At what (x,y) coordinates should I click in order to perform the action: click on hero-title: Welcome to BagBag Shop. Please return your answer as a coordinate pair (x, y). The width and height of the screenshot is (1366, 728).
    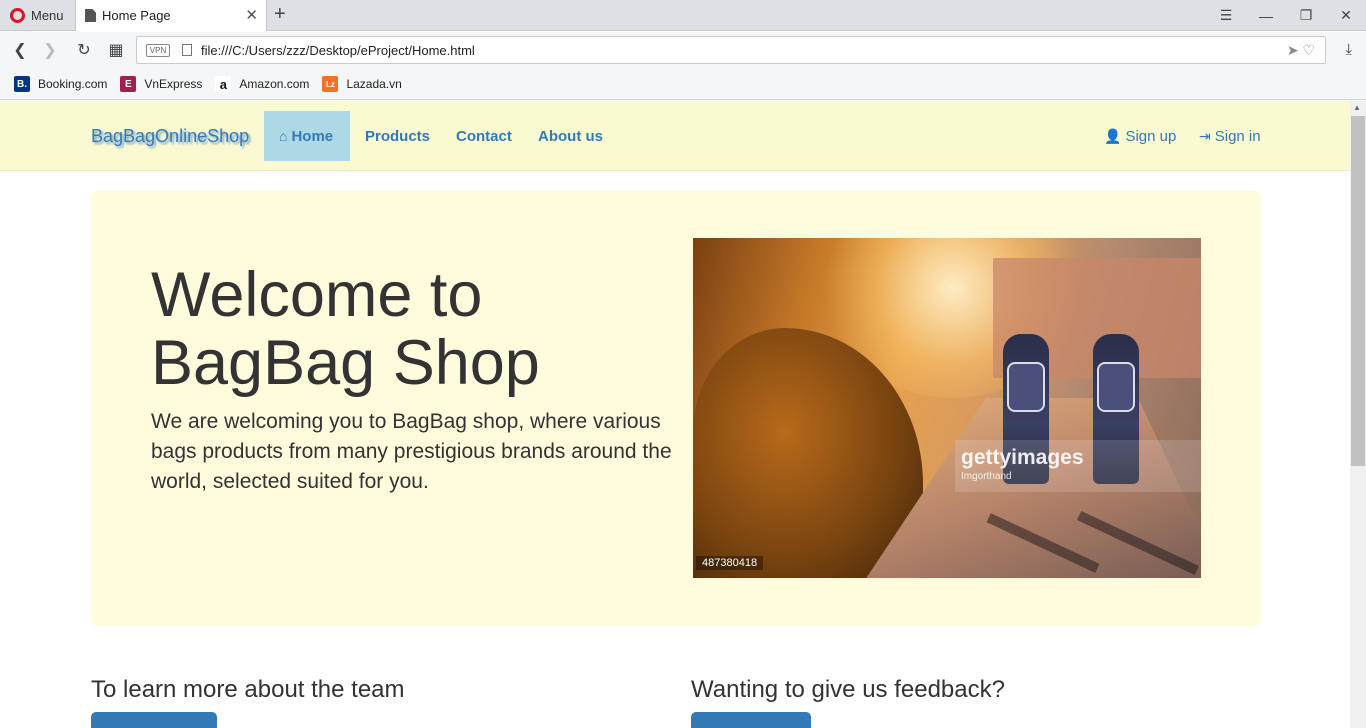
    Looking at the image, I should click on (345, 329).